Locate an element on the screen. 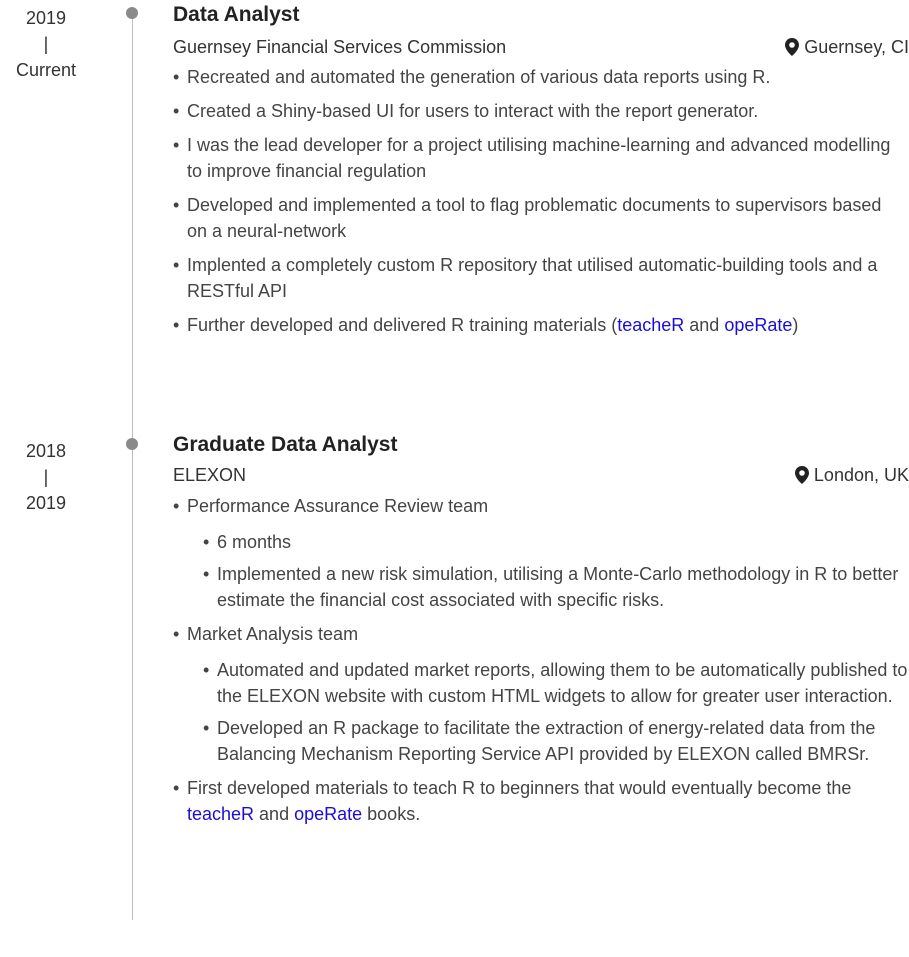  org-row: ELEXON London, UK is located at coordinates (541, 475).